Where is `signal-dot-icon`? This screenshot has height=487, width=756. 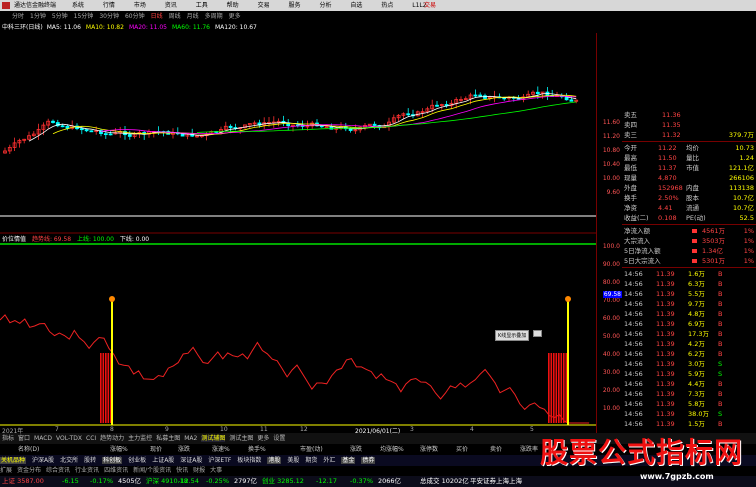
signal-dot-icon is located at coordinates (568, 299).